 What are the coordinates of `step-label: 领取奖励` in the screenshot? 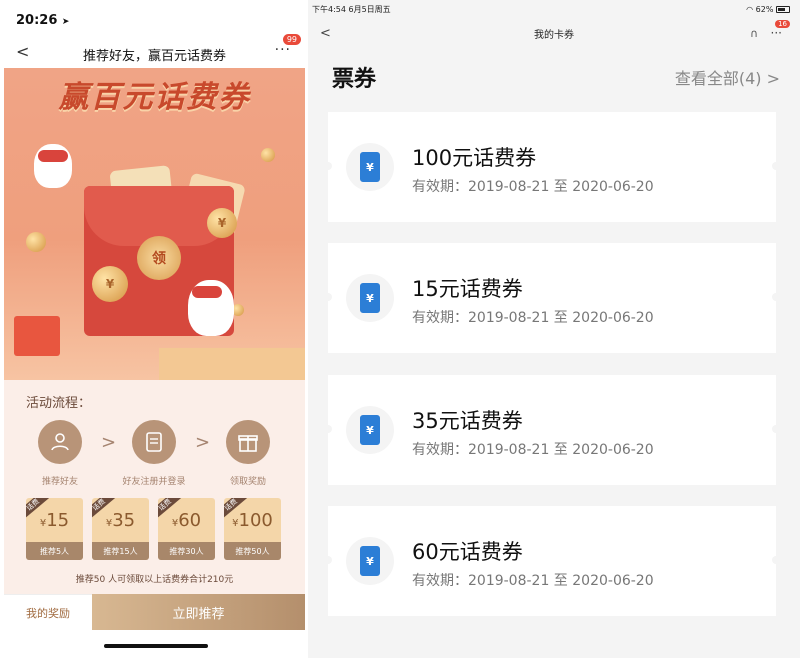 It's located at (247, 482).